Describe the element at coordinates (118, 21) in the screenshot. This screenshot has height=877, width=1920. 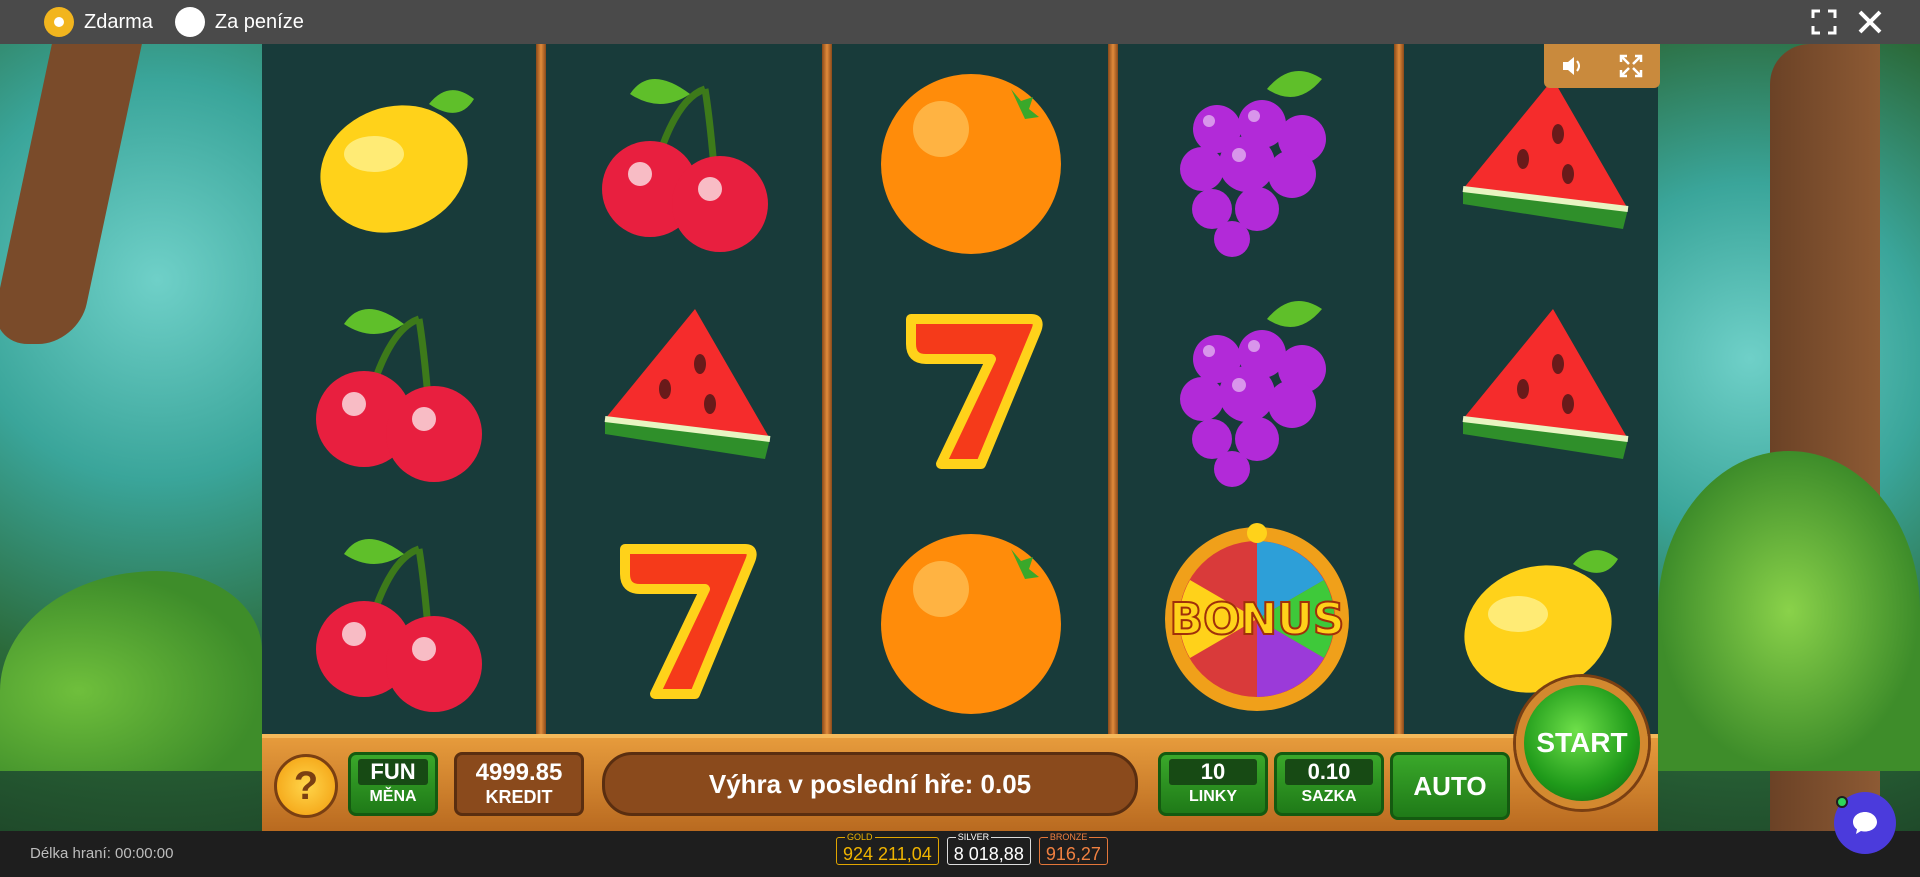
I see `mode-free-label: Zdarma` at that location.